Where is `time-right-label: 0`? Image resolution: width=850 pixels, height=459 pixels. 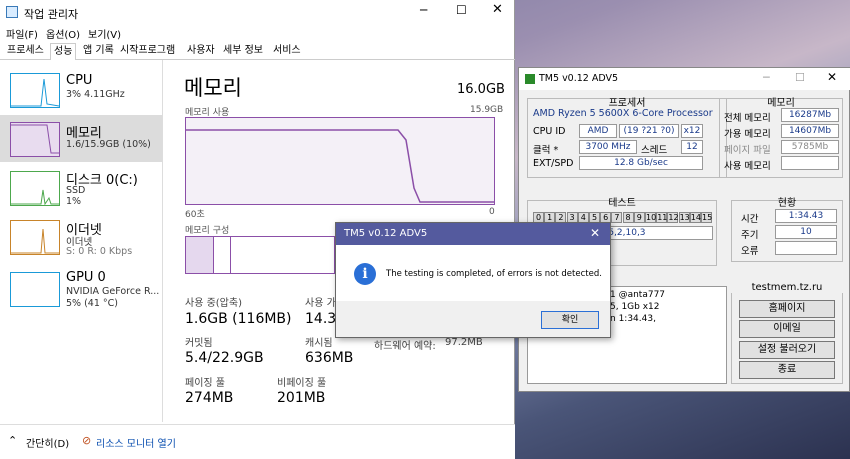 time-right-label: 0 is located at coordinates (492, 212).